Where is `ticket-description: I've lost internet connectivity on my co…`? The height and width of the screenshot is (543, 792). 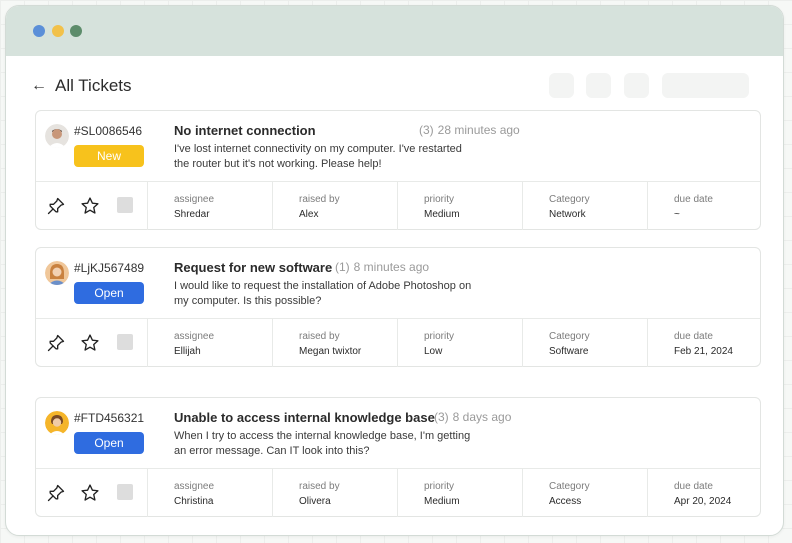 ticket-description: I've lost internet connectivity on my co… is located at coordinates (318, 156).